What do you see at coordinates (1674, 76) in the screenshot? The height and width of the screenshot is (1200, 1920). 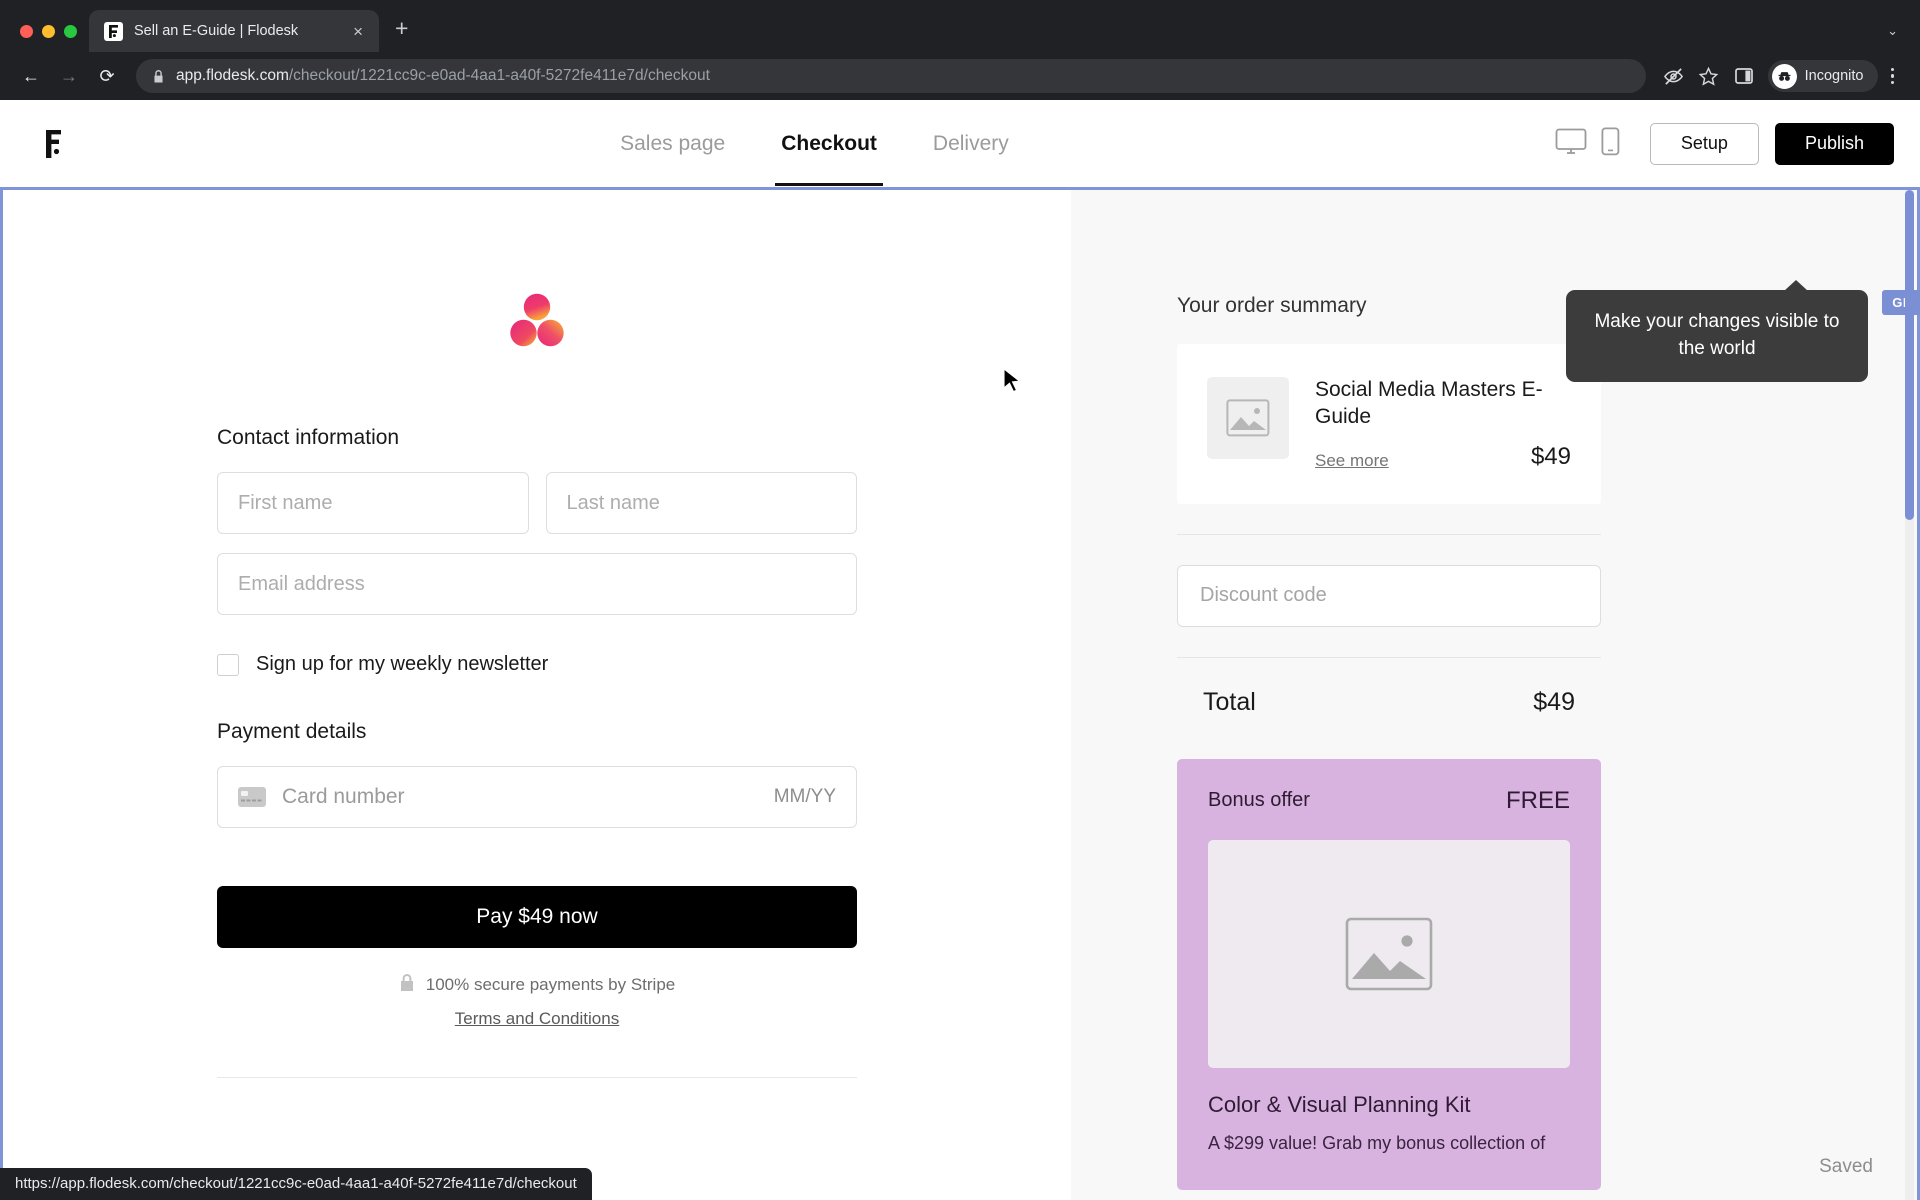 I see `eye-off-icon` at bounding box center [1674, 76].